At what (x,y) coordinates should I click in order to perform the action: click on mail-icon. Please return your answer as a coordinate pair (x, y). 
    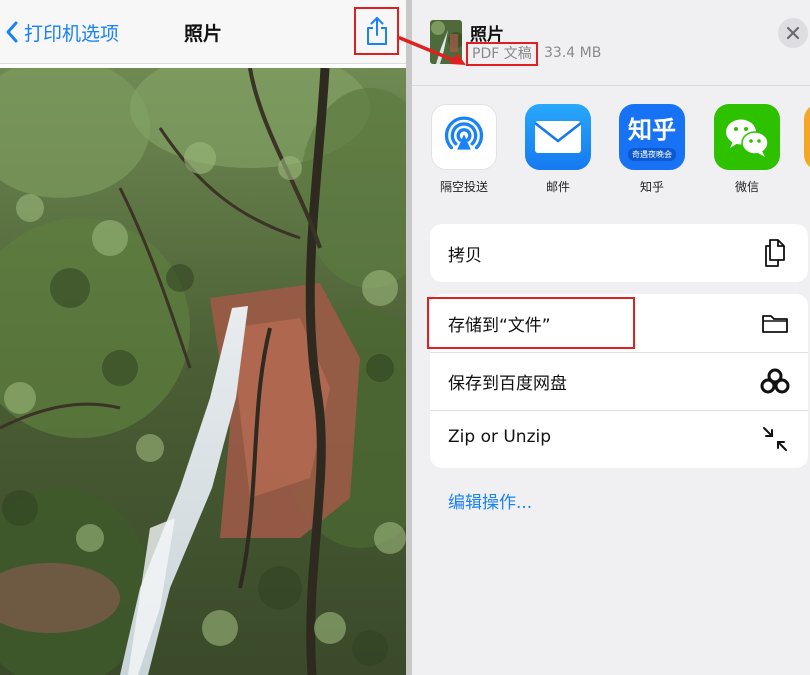
    Looking at the image, I should click on (558, 137).